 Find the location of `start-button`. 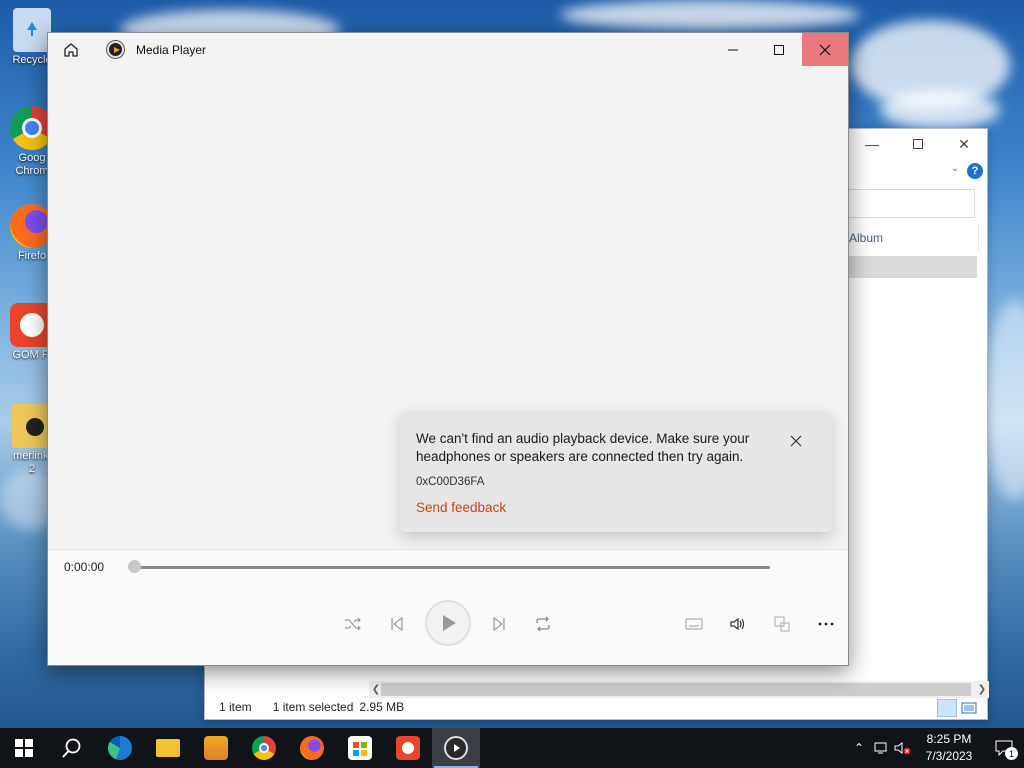

start-button is located at coordinates (24, 748).